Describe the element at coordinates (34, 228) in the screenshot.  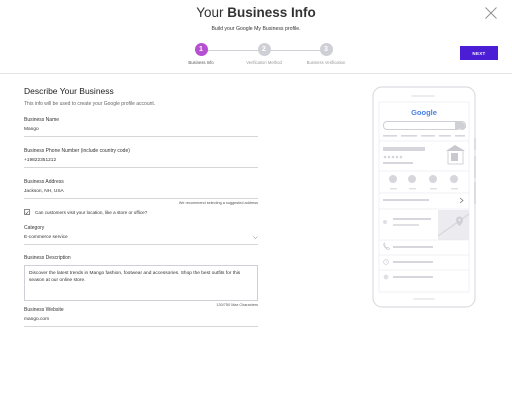
I see `category-label: Category` at that location.